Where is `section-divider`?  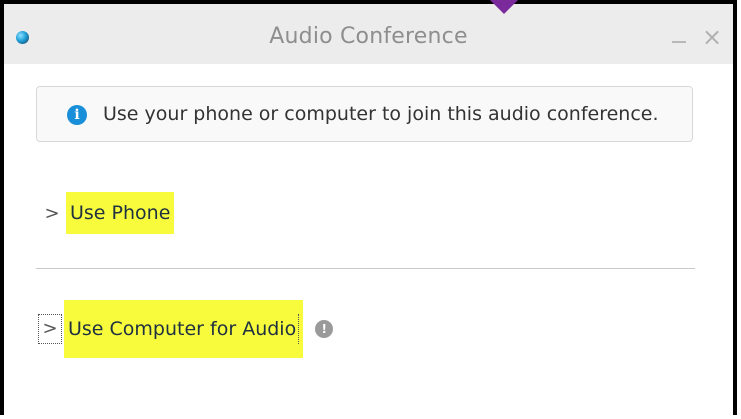
section-divider is located at coordinates (365, 268).